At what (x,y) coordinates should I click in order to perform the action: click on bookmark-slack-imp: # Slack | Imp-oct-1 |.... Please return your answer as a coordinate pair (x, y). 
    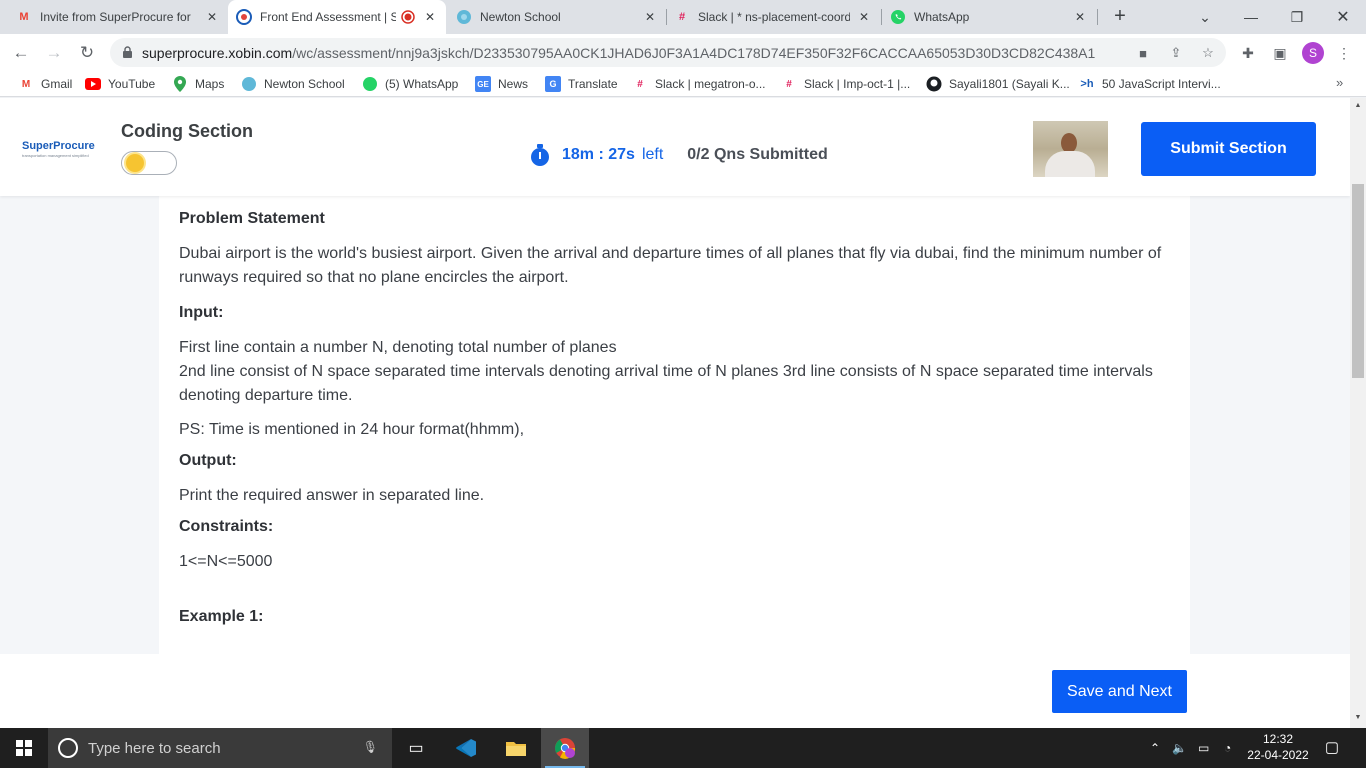
    Looking at the image, I should click on (845, 84).